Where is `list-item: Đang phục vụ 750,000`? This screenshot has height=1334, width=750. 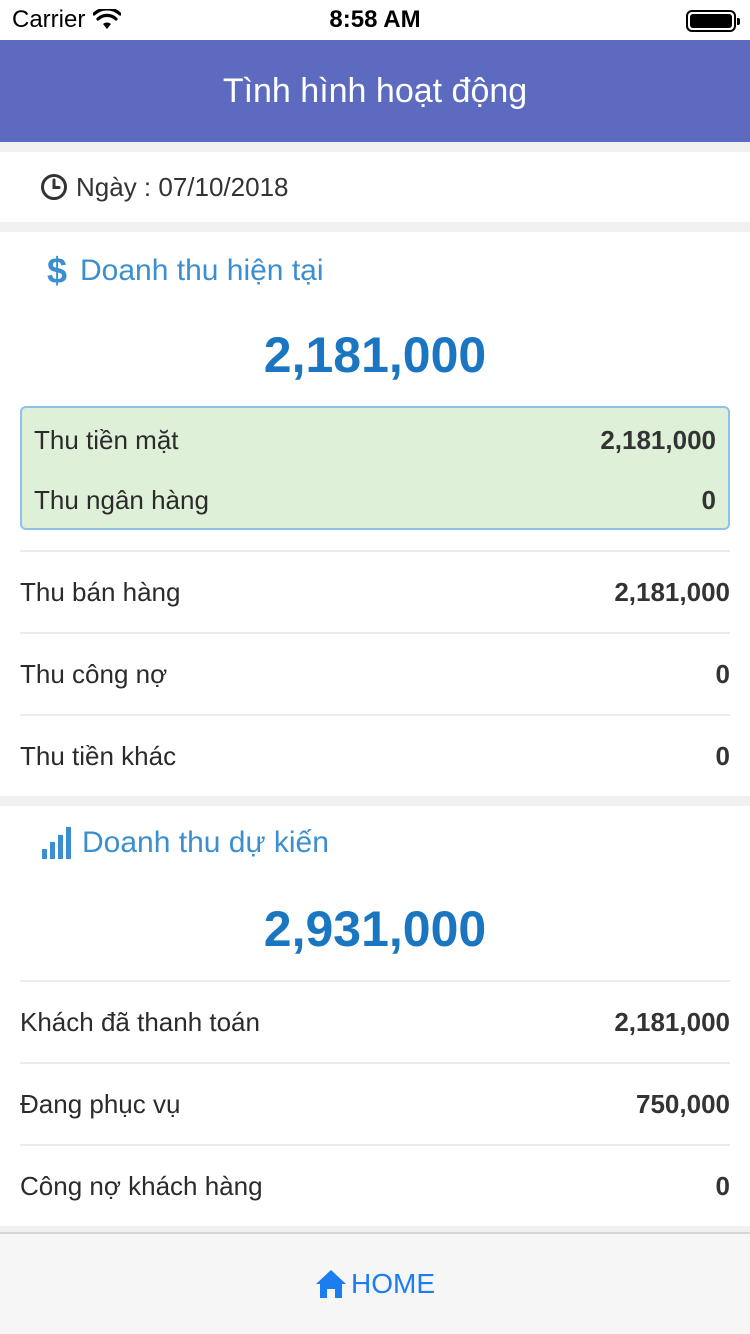 list-item: Đang phục vụ 750,000 is located at coordinates (375, 1103).